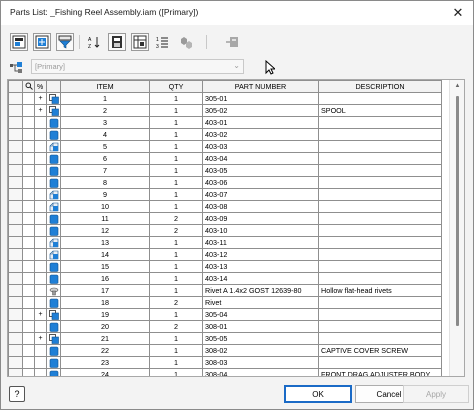 This screenshot has width=474, height=410. What do you see at coordinates (458, 13) in the screenshot?
I see `close-button: ✕` at bounding box center [458, 13].